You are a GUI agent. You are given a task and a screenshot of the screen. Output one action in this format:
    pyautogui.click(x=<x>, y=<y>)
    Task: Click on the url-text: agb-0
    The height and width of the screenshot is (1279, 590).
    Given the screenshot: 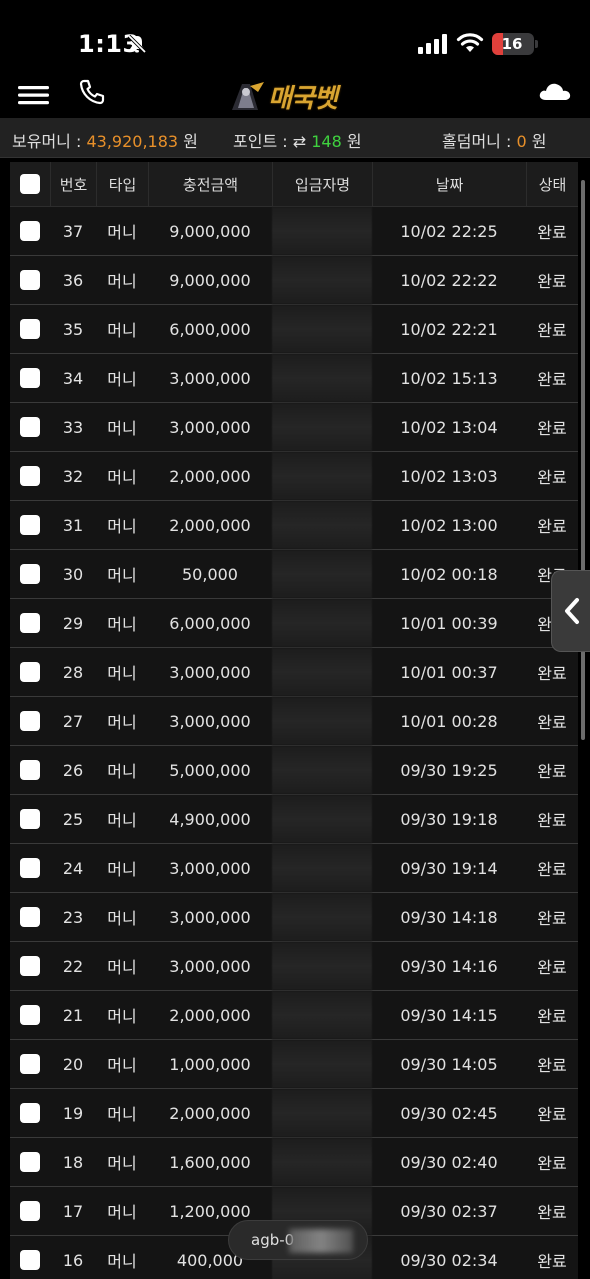 What is the action you would take?
    pyautogui.click(x=273, y=1240)
    